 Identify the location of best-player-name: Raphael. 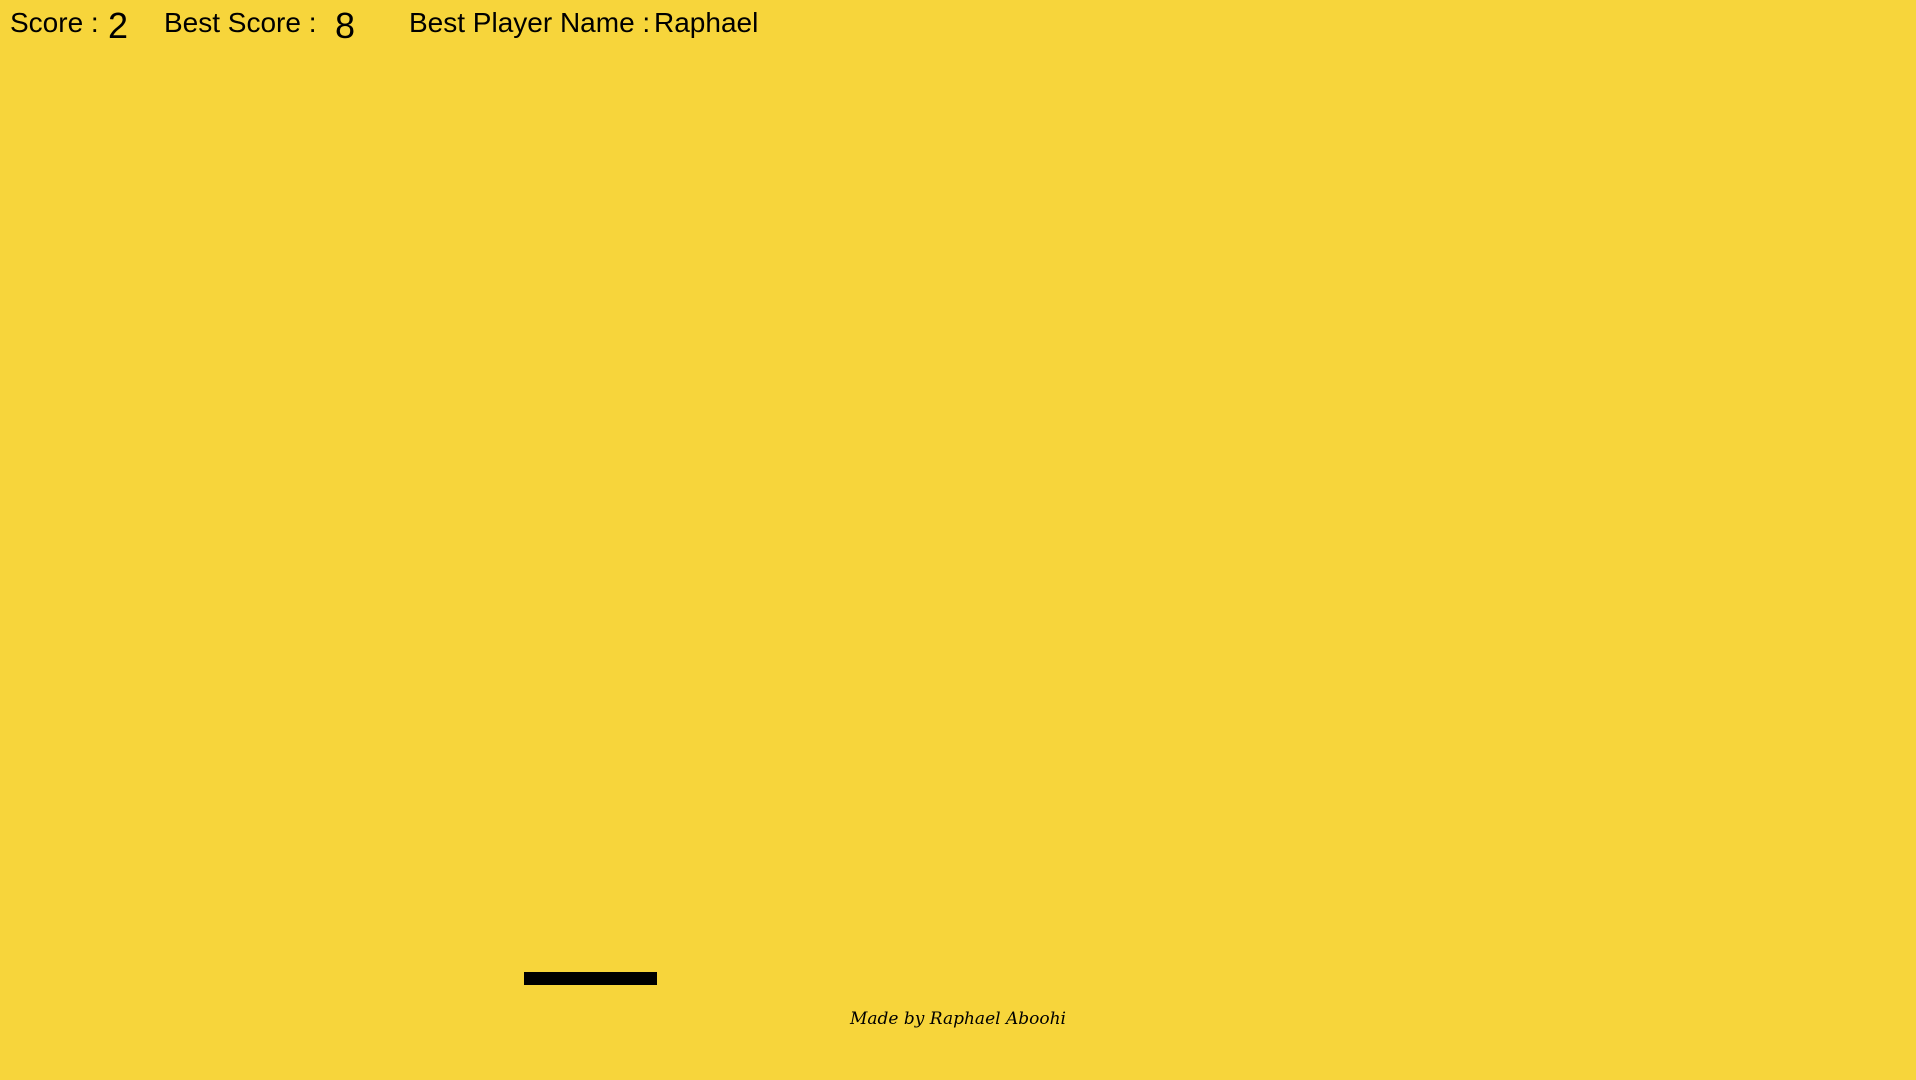
(706, 22).